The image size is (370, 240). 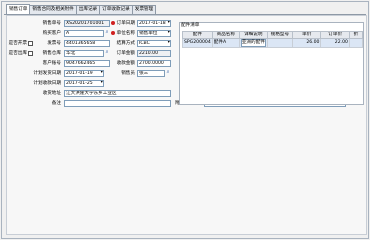 What do you see at coordinates (87, 63) in the screenshot?
I see `account-field: 9047662465` at bounding box center [87, 63].